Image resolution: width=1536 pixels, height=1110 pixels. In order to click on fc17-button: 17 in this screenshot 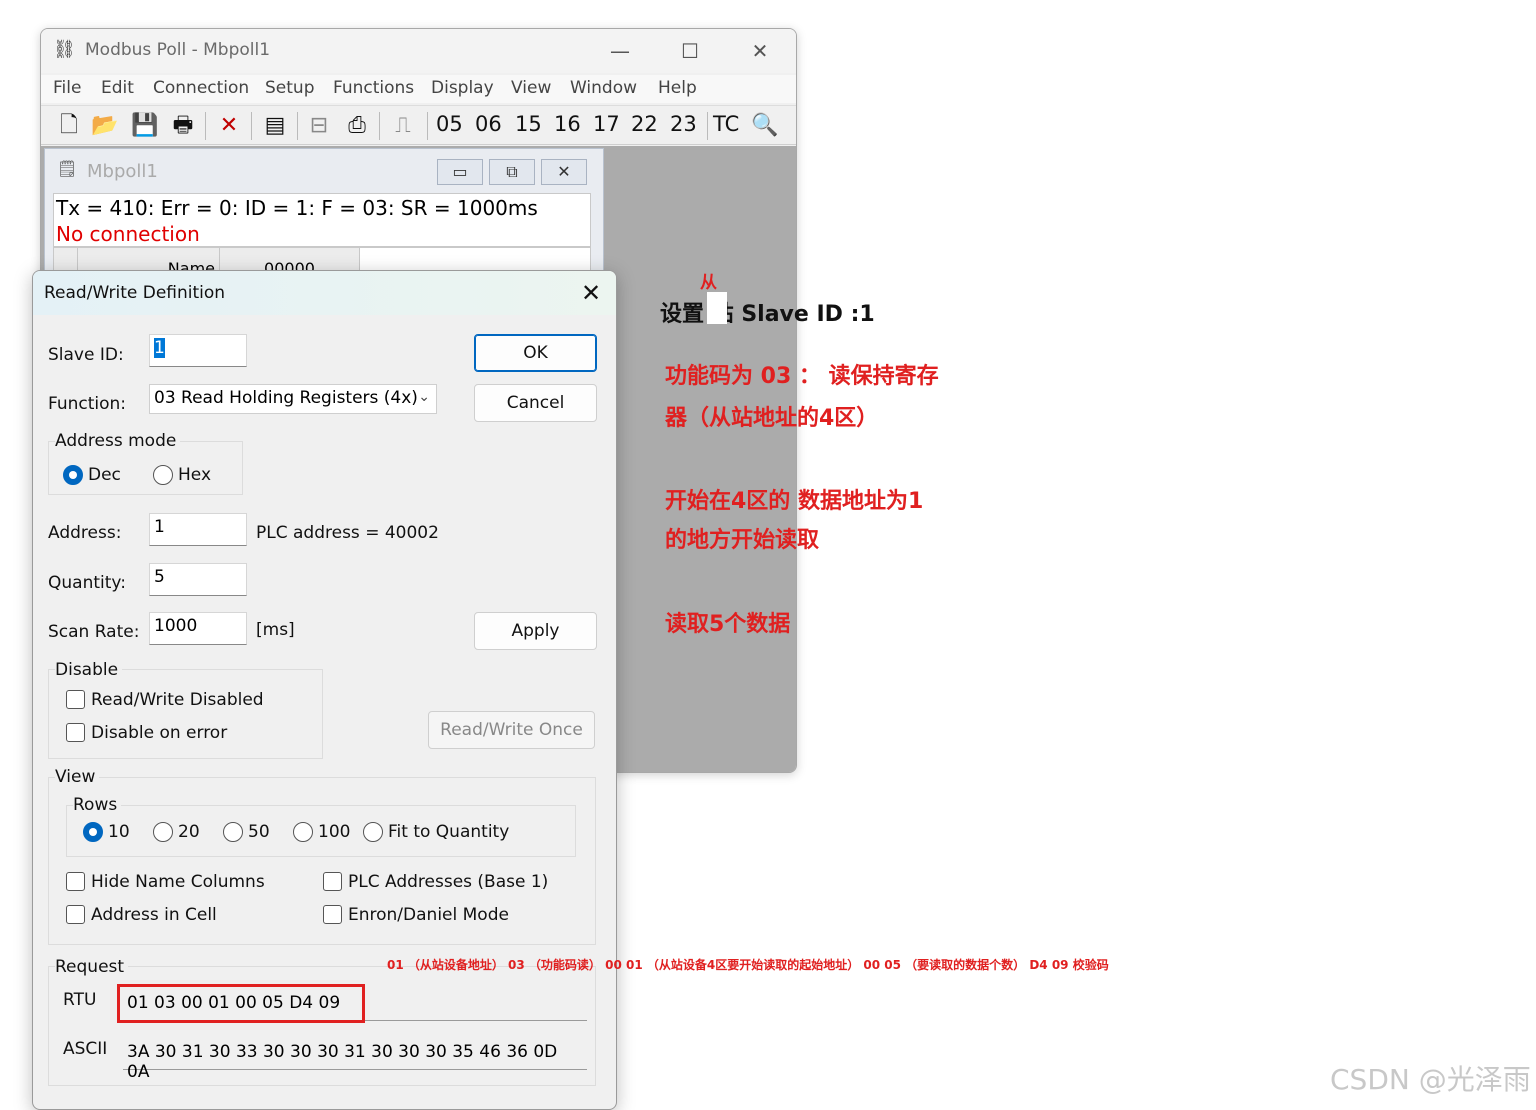, I will do `click(606, 124)`.